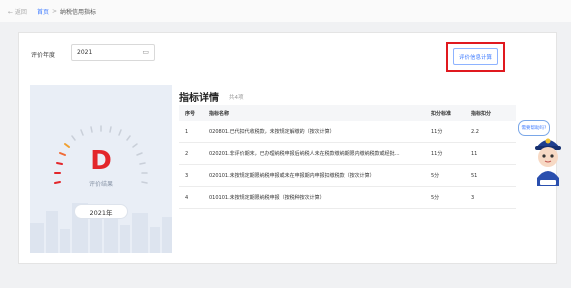 This screenshot has width=571, height=288. Describe the element at coordinates (451, 113) in the screenshot. I see `col-header-standard: 扣分标准` at that location.